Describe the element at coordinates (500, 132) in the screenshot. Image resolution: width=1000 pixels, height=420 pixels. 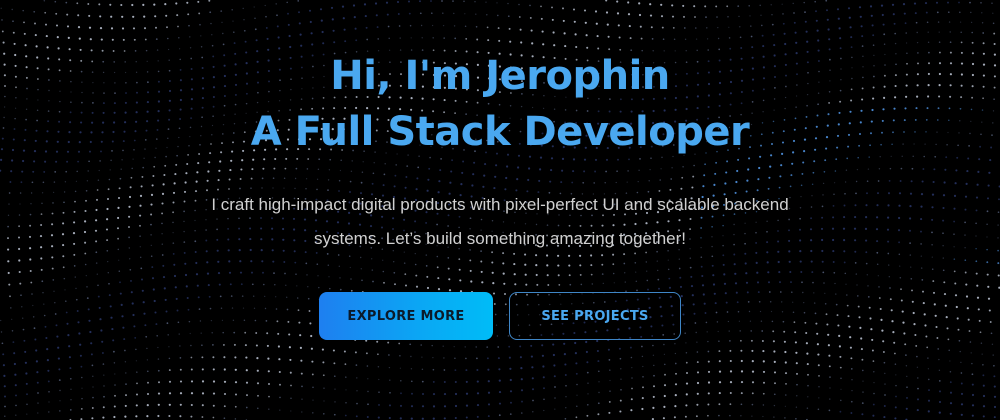
I see `headline-role: A Full Stack Developer` at that location.